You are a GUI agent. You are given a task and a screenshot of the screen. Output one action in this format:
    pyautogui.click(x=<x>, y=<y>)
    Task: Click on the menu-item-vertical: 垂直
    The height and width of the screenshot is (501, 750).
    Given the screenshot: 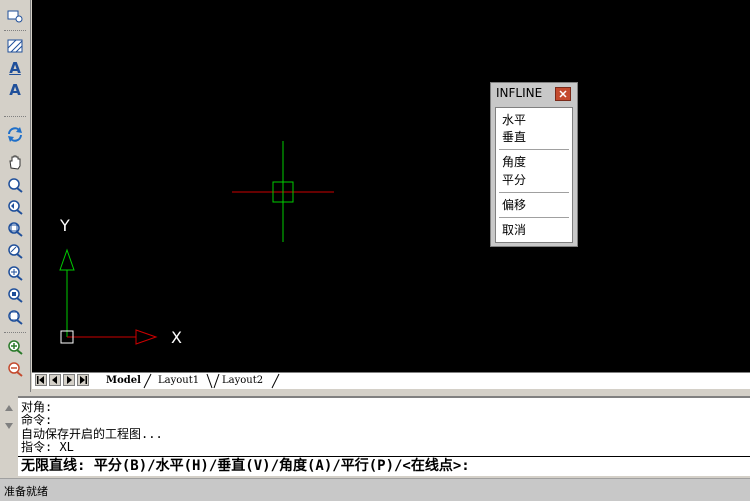 What is the action you would take?
    pyautogui.click(x=514, y=137)
    